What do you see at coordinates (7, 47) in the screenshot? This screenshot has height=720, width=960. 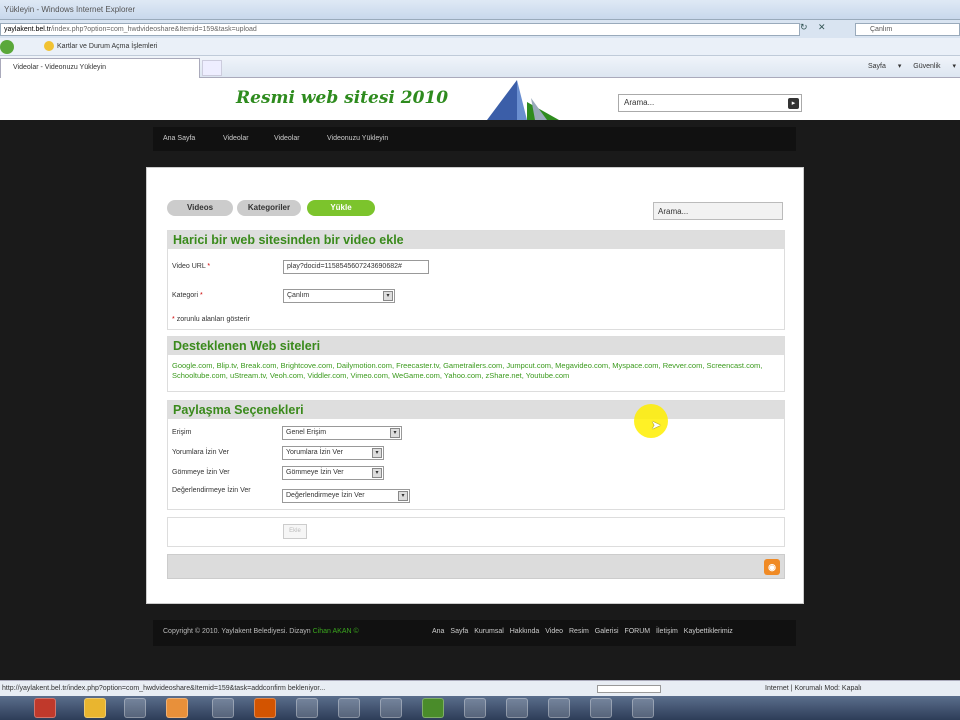 I see `back-button` at bounding box center [7, 47].